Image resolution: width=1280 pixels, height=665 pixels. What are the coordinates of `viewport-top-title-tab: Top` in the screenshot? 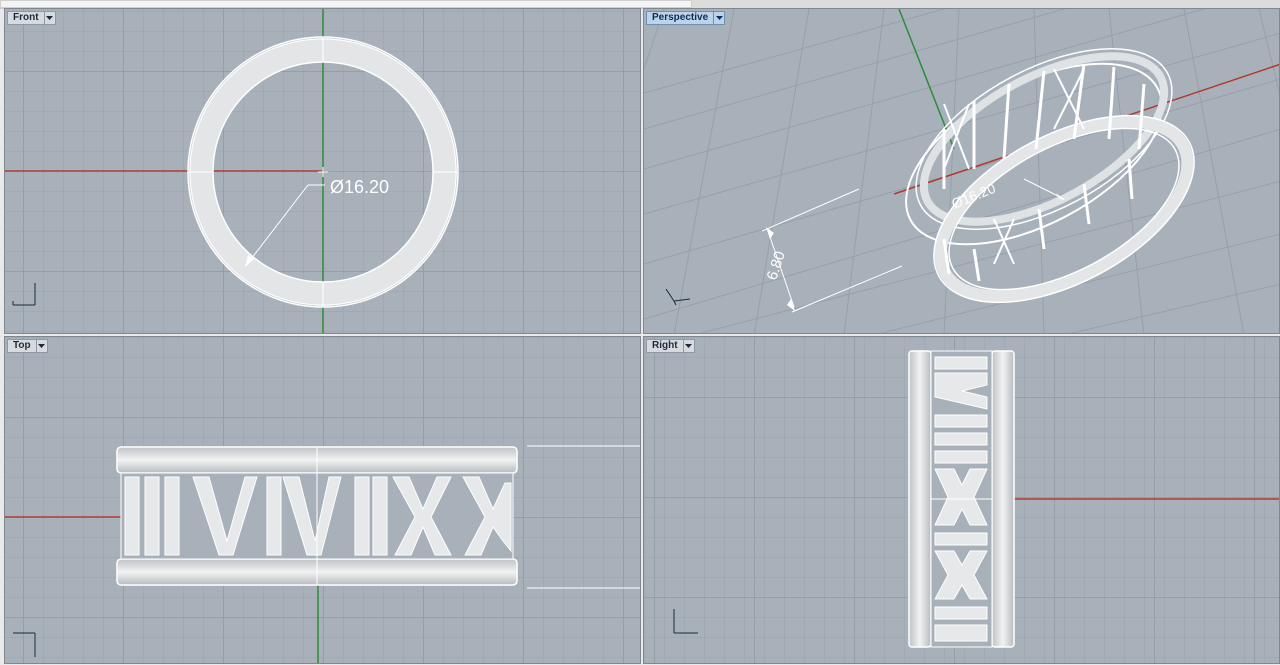 It's located at (27, 346).